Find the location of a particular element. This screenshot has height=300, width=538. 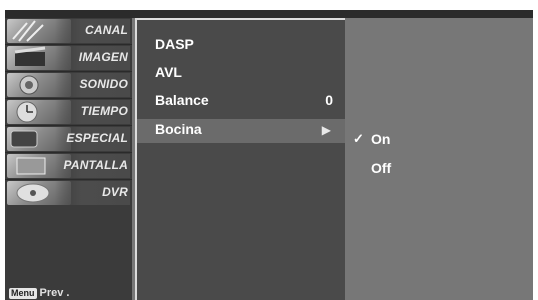

sidebar-item-sonido: SONIDO is located at coordinates (68, 85).